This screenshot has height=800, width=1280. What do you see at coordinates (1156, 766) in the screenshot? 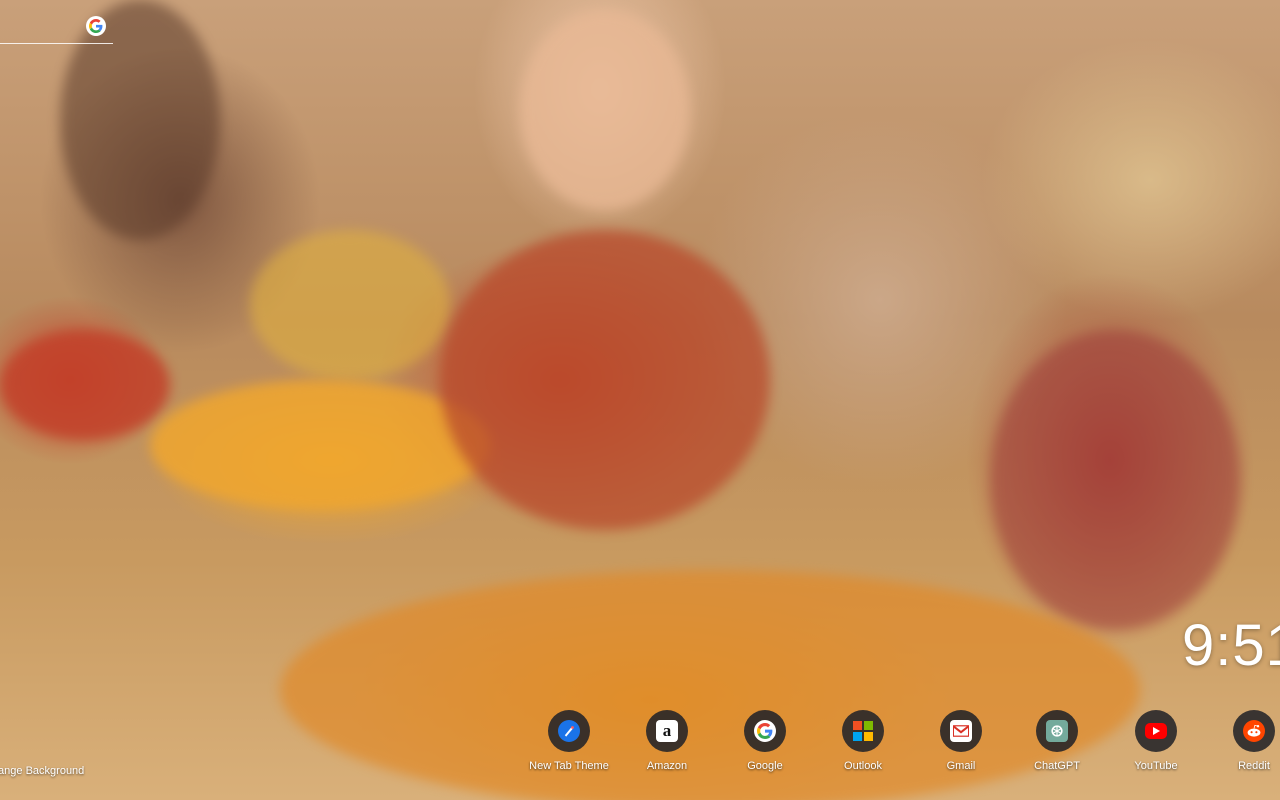
I see `shortcut-label: YouTube` at bounding box center [1156, 766].